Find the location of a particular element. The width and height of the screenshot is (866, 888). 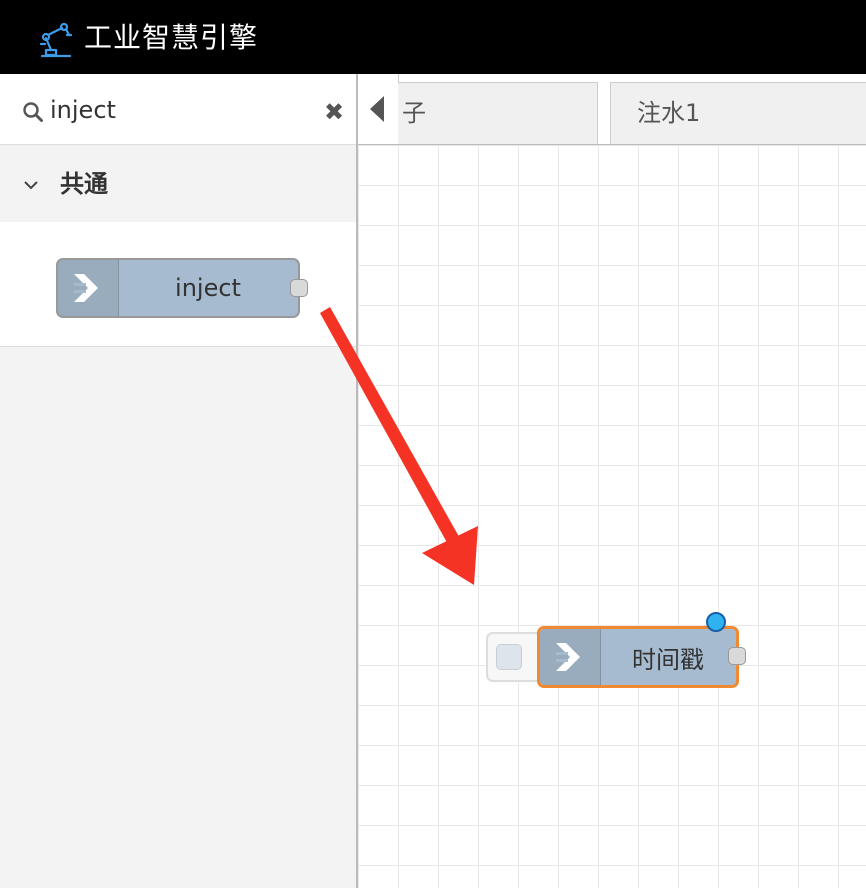

workspace-node-timestamp: 时间戳 is located at coordinates (641, 650).